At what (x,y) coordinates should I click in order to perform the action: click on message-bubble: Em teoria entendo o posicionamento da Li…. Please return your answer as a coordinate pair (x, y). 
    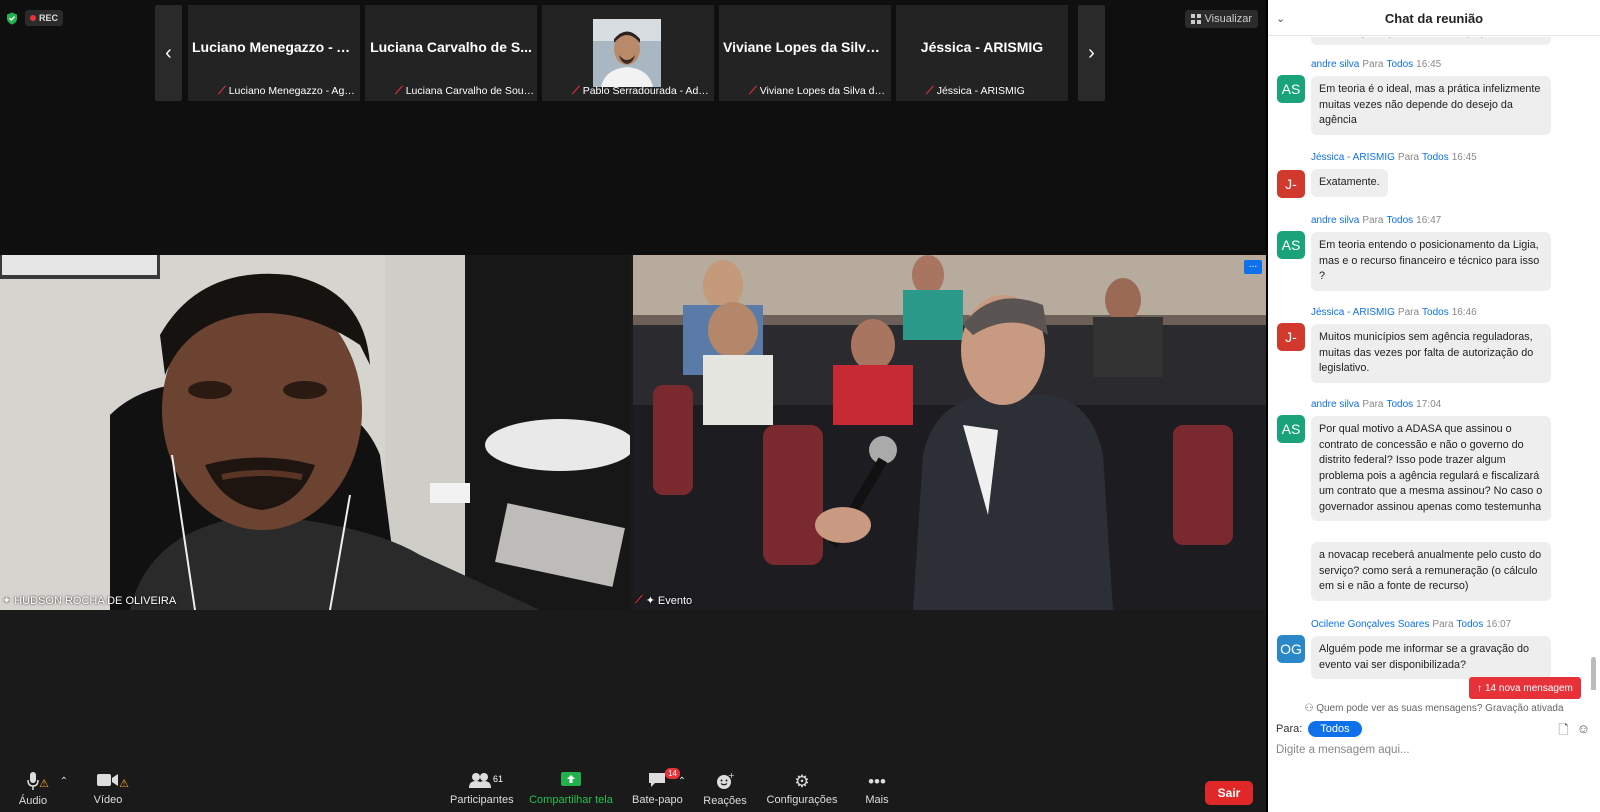
    Looking at the image, I should click on (1431, 261).